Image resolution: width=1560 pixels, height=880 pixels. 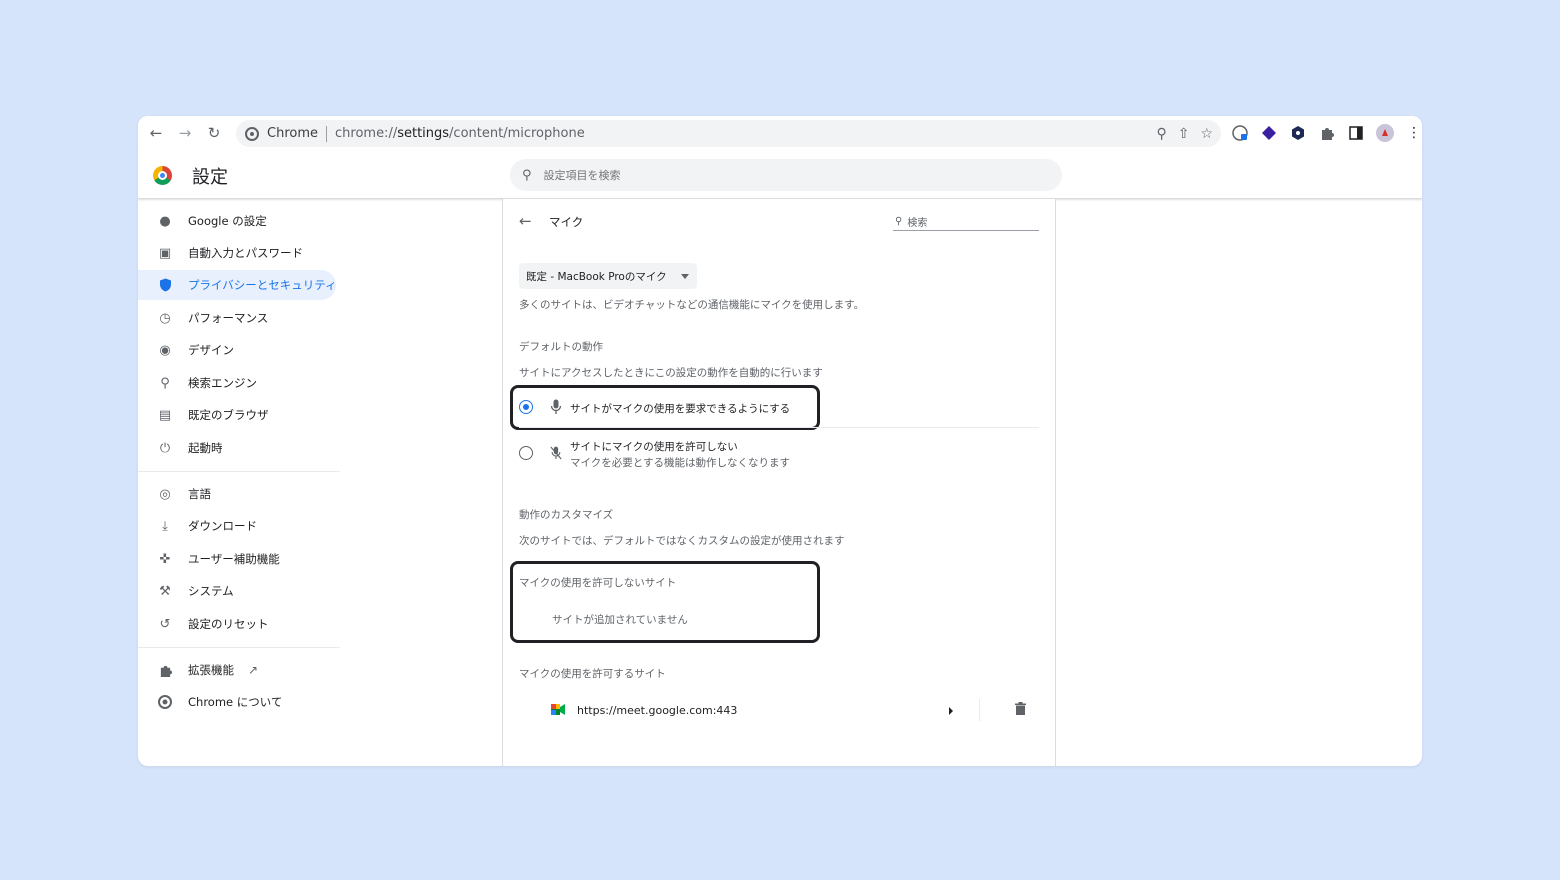 What do you see at coordinates (227, 221) in the screenshot?
I see `sidebar-item-label: Google の設定` at bounding box center [227, 221].